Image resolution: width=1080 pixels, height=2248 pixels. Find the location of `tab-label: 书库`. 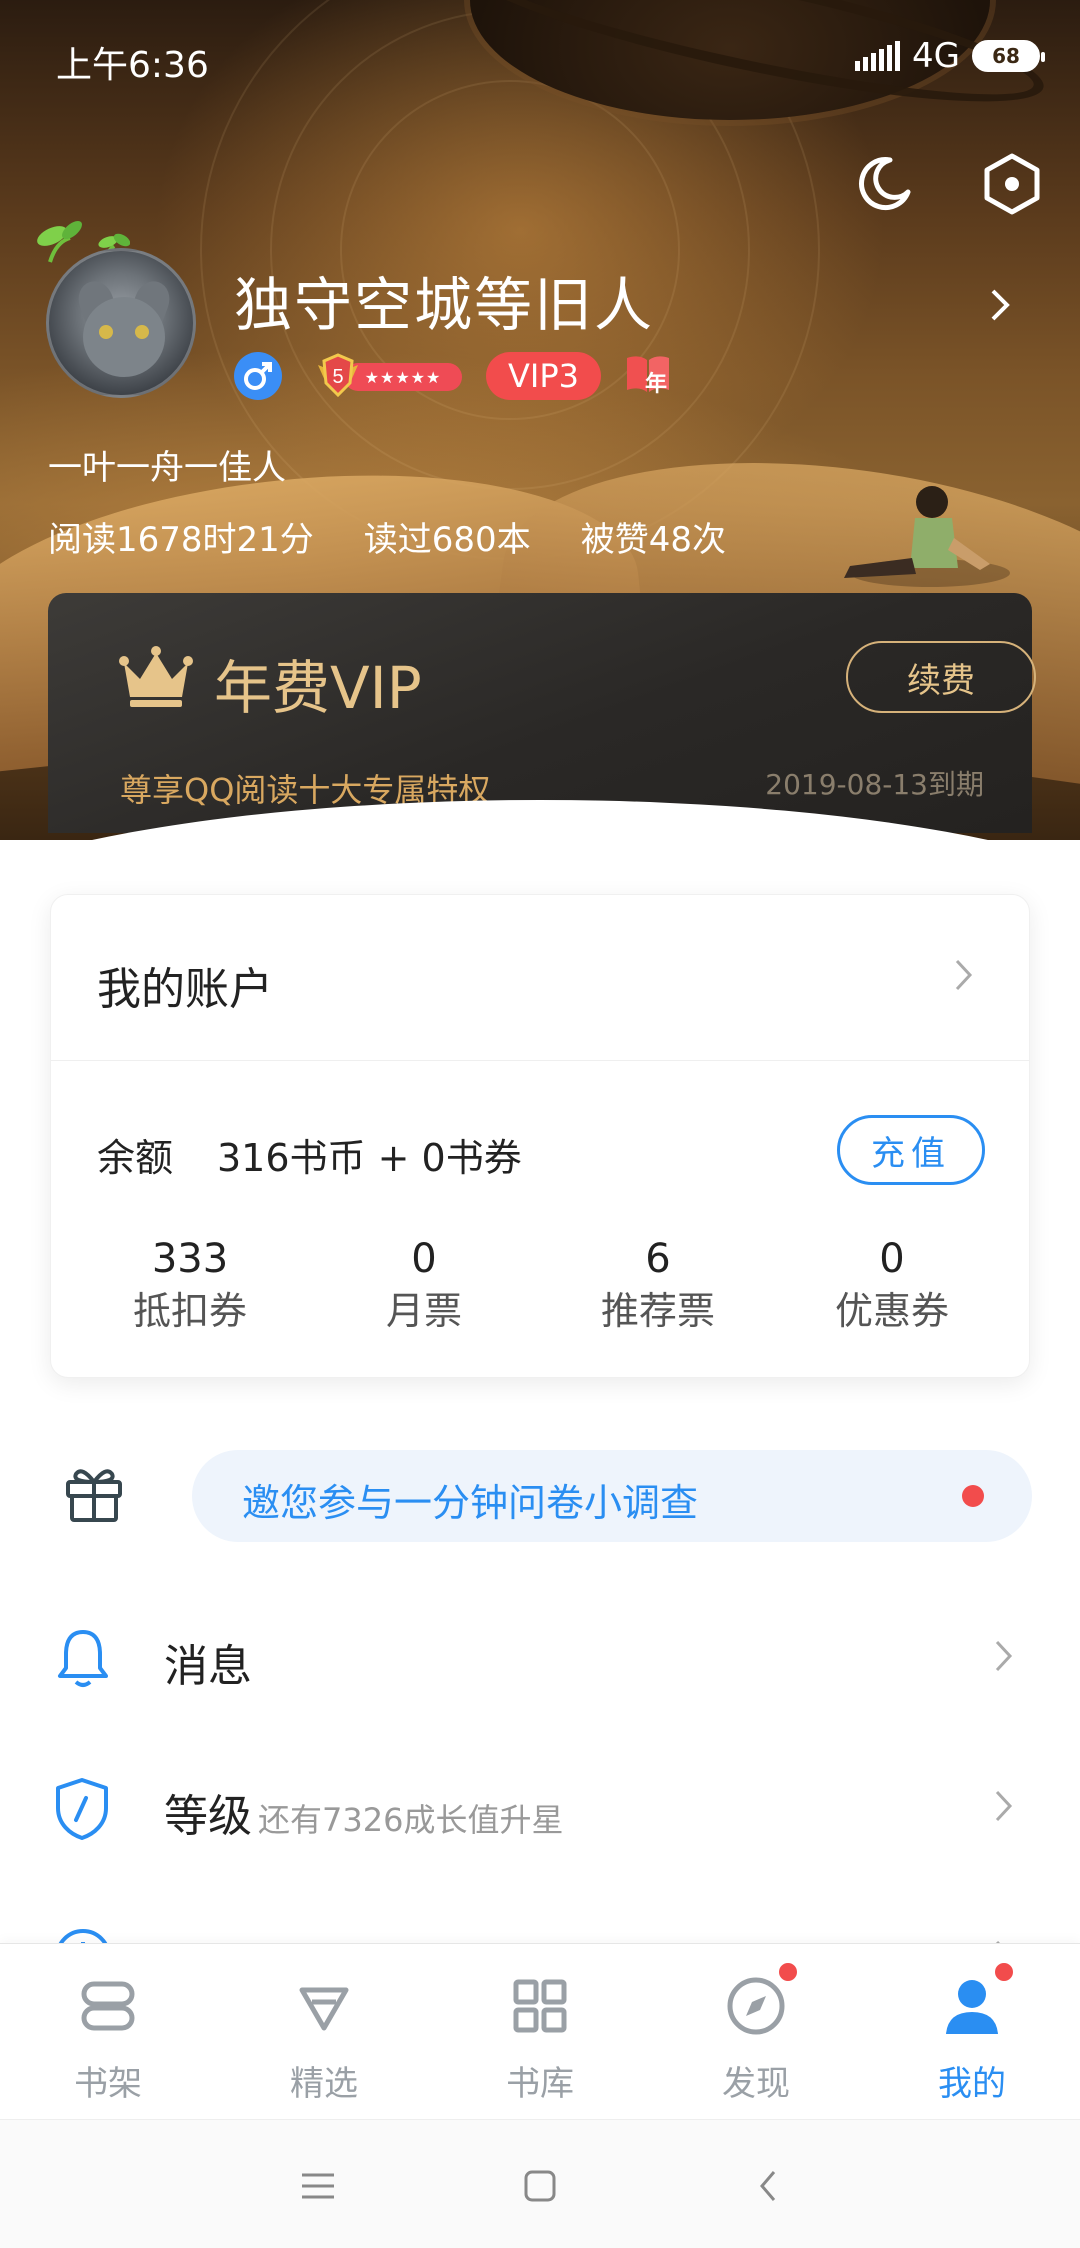

tab-label: 书库 is located at coordinates (540, 2084).